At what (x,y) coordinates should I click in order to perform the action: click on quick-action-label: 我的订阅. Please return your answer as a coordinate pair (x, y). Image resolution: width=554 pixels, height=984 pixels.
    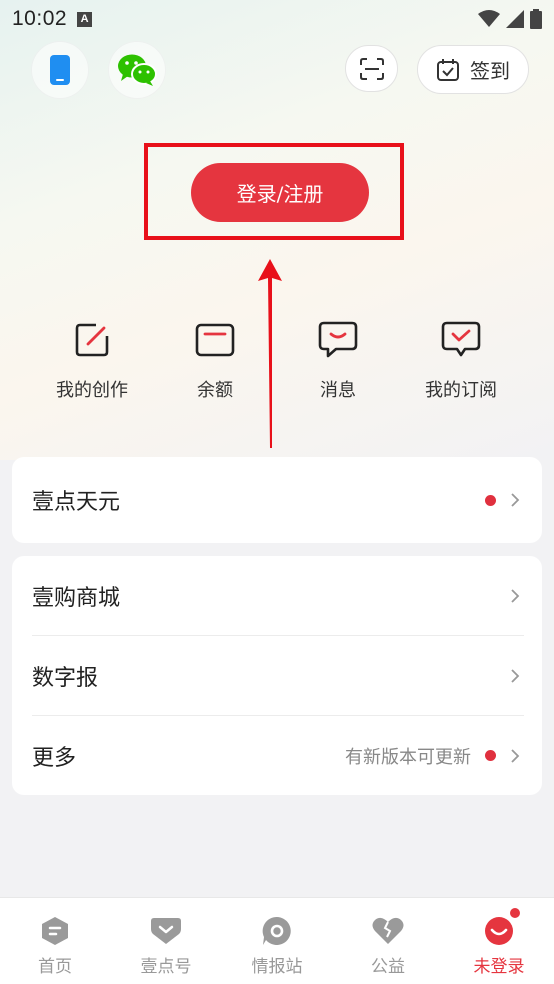
    Looking at the image, I should click on (461, 390).